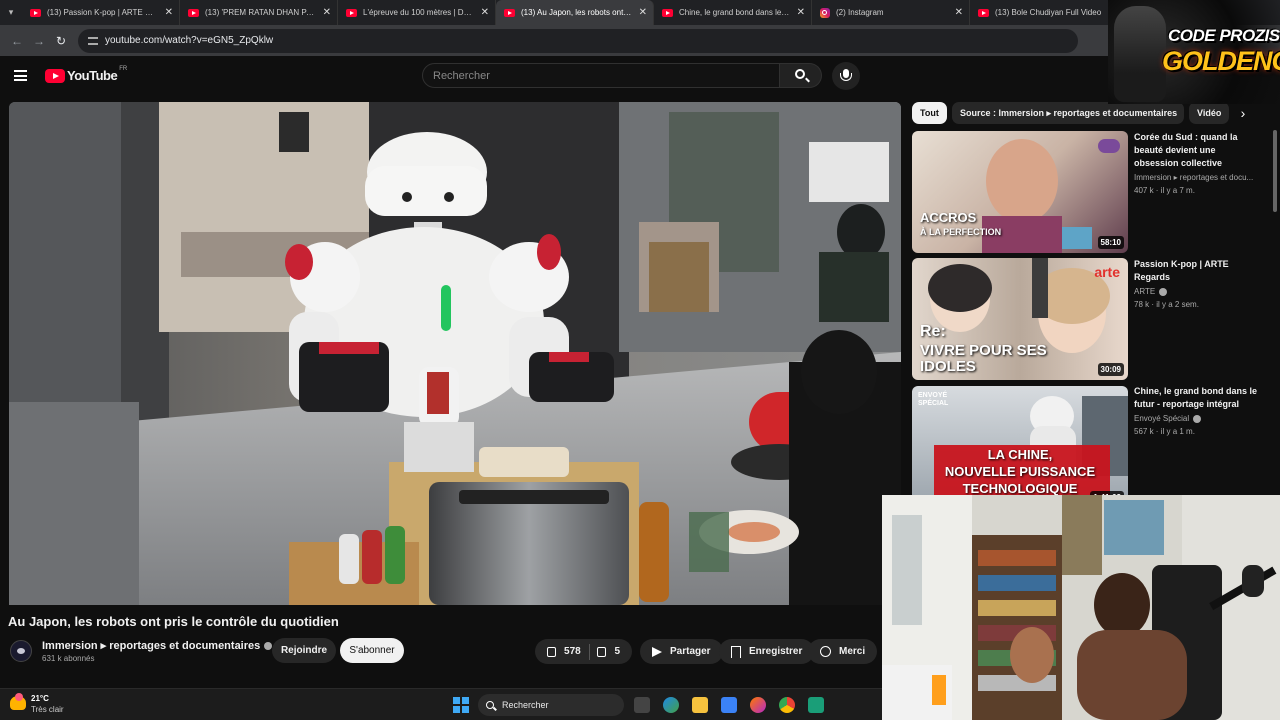 Image resolution: width=1280 pixels, height=720 pixels. I want to click on url-text: youtube.com/watch?v=eGN5_ZpQklw, so click(189, 40).